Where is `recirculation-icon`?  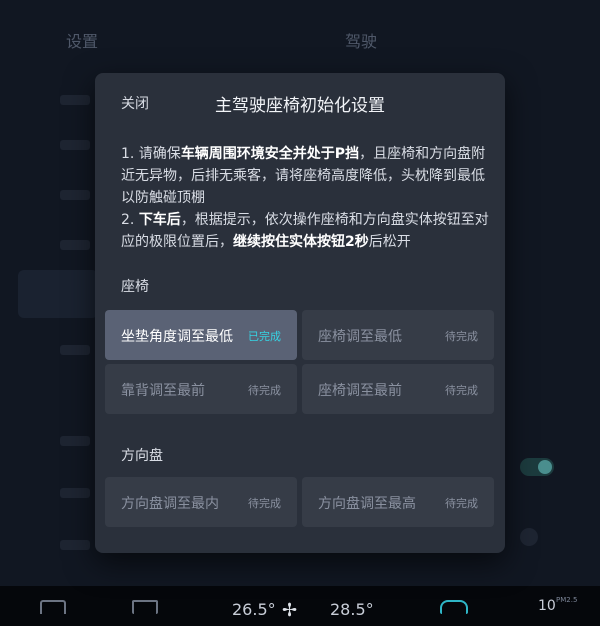 recirculation-icon is located at coordinates (454, 607).